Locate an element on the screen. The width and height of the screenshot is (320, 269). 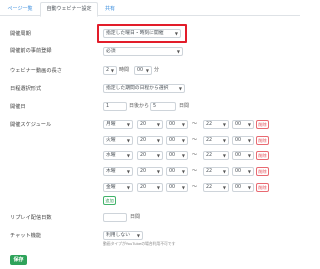
day-select: 水曜 ▼ is located at coordinates (118, 155).